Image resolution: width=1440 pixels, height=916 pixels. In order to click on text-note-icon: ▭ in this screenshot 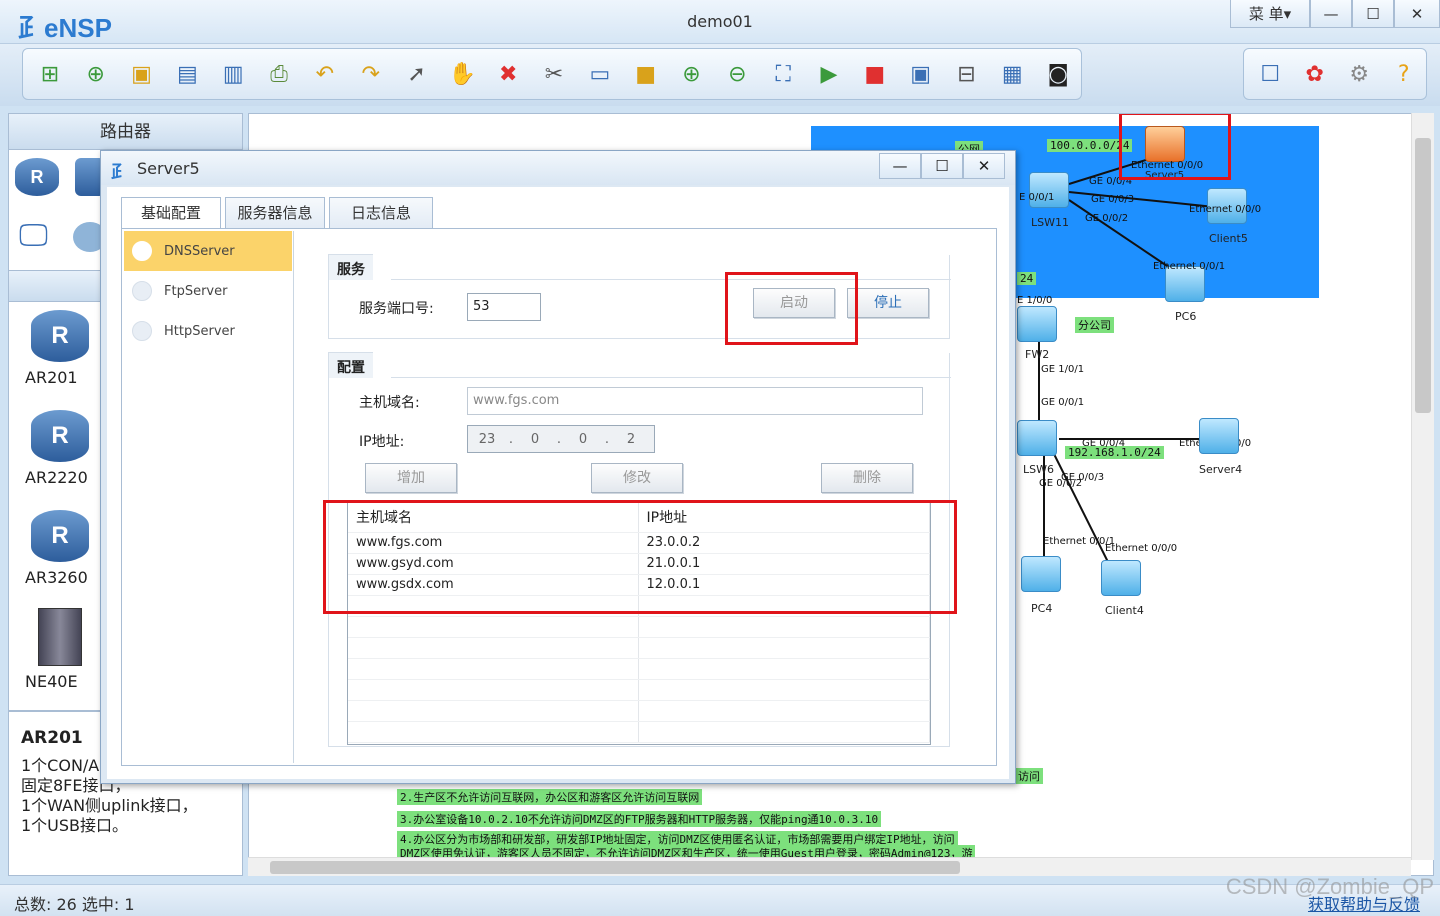, I will do `click(600, 74)`.